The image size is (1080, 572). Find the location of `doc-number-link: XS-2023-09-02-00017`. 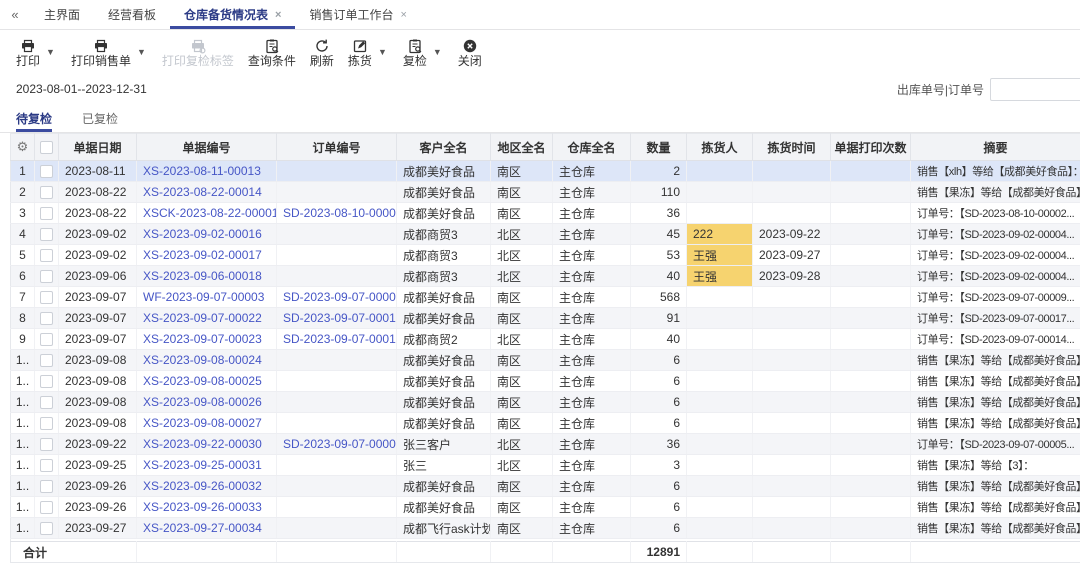

doc-number-link: XS-2023-09-02-00017 is located at coordinates (202, 255).